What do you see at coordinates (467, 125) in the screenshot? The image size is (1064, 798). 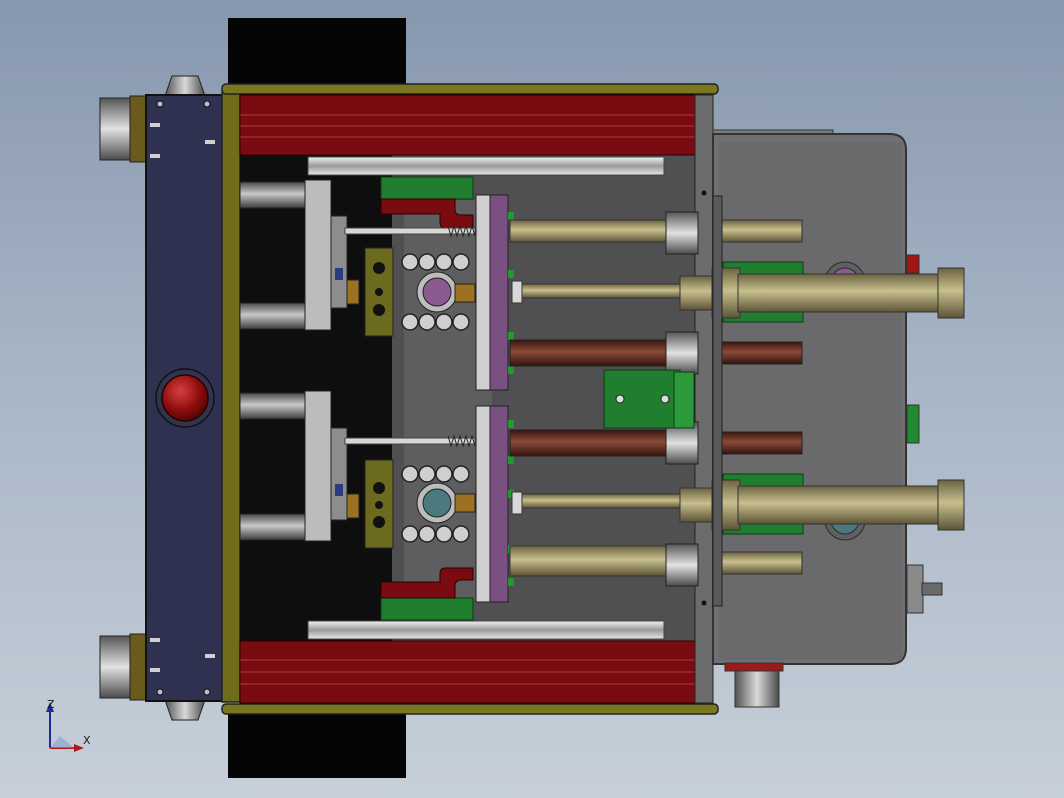 I see `top-red-panel` at bounding box center [467, 125].